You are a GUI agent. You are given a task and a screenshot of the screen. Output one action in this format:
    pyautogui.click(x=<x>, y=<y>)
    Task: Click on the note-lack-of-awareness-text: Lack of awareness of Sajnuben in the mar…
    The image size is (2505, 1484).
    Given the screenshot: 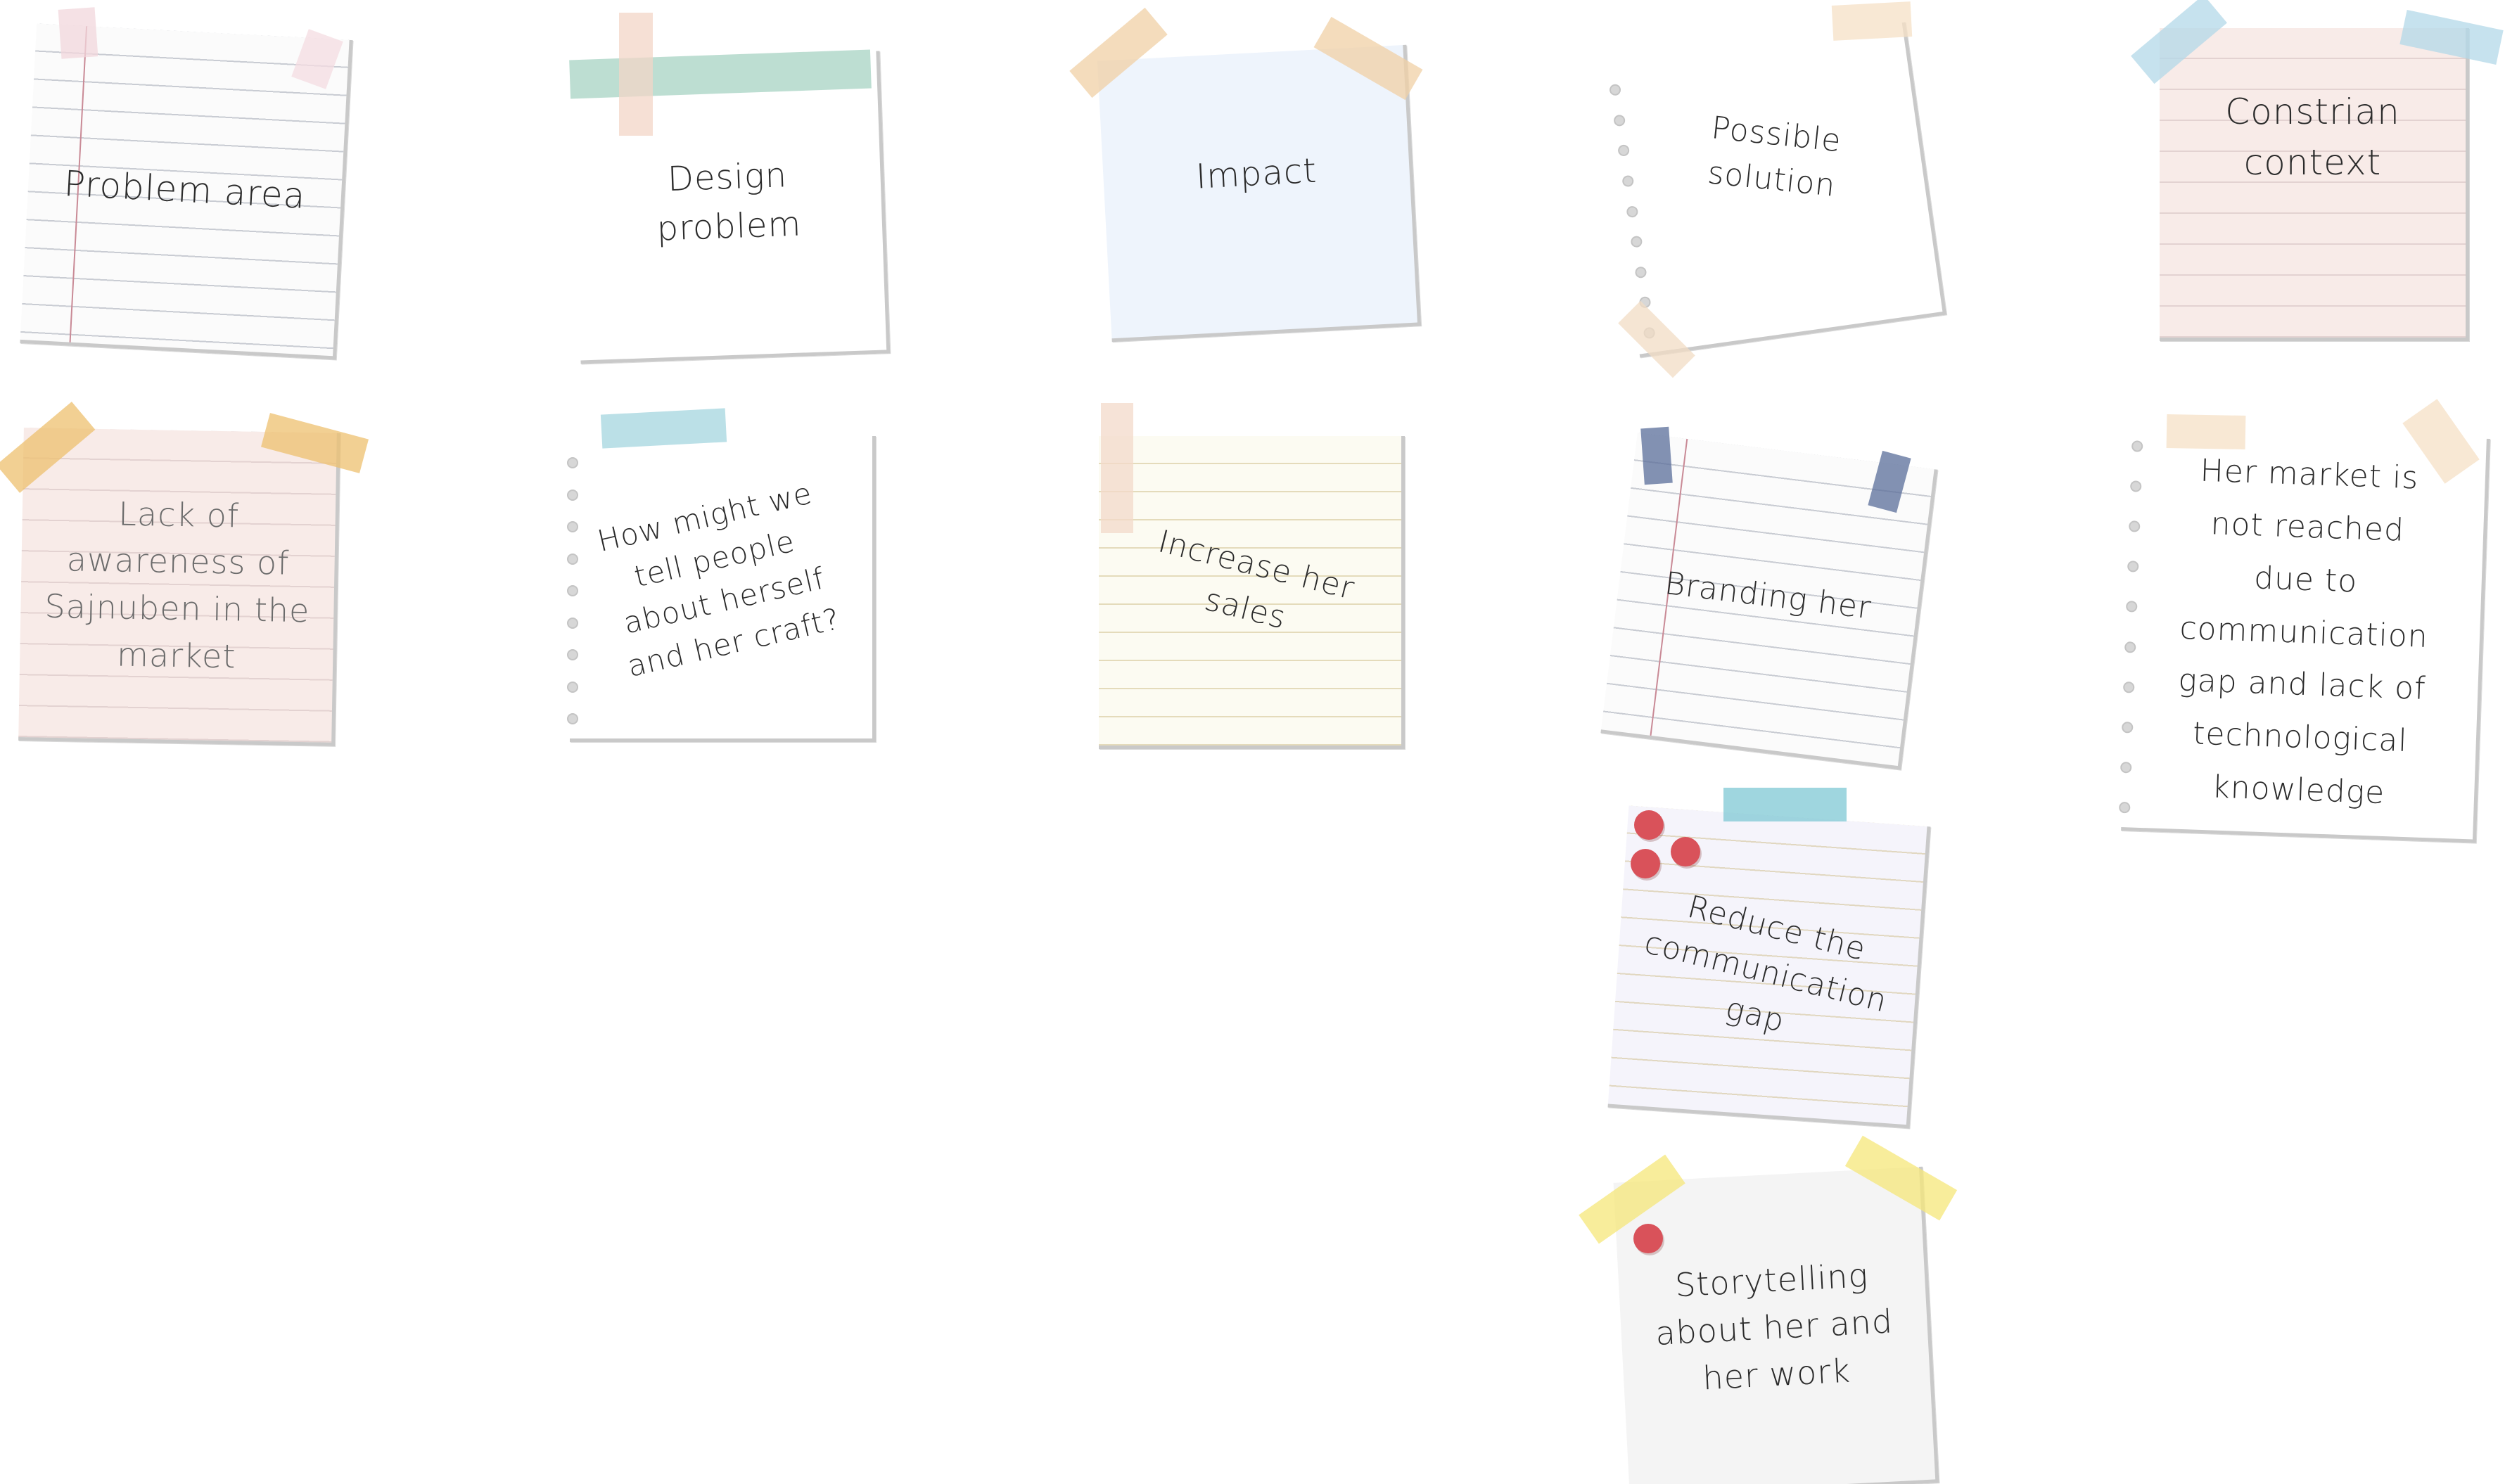 What is the action you would take?
    pyautogui.click(x=177, y=585)
    